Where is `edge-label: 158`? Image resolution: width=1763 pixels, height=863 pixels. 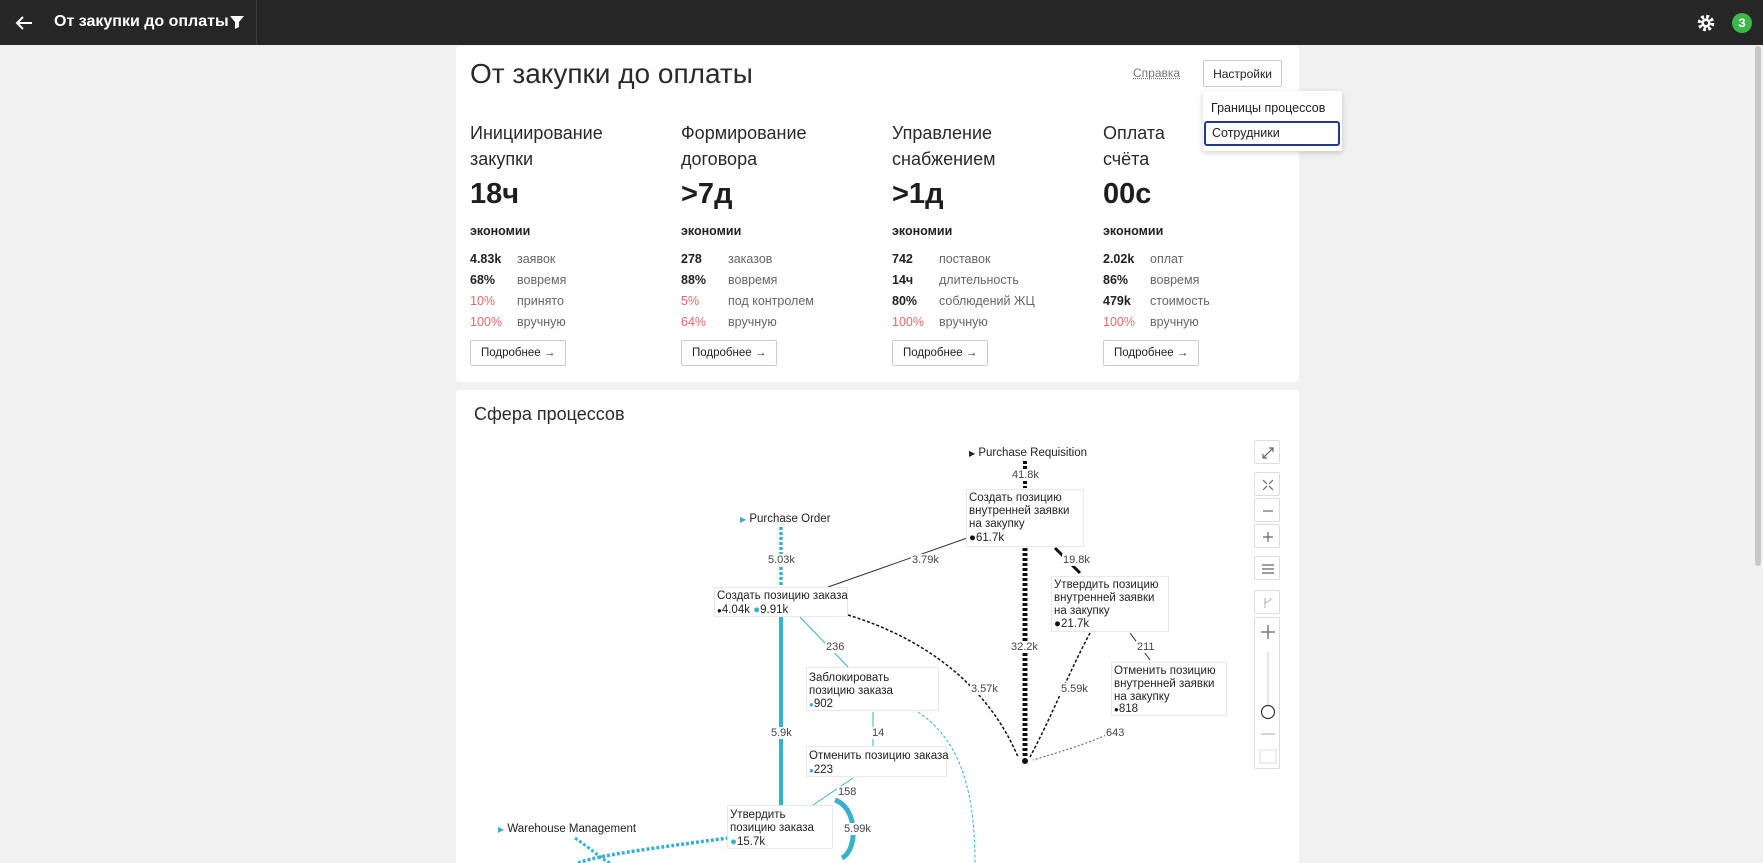 edge-label: 158 is located at coordinates (847, 792).